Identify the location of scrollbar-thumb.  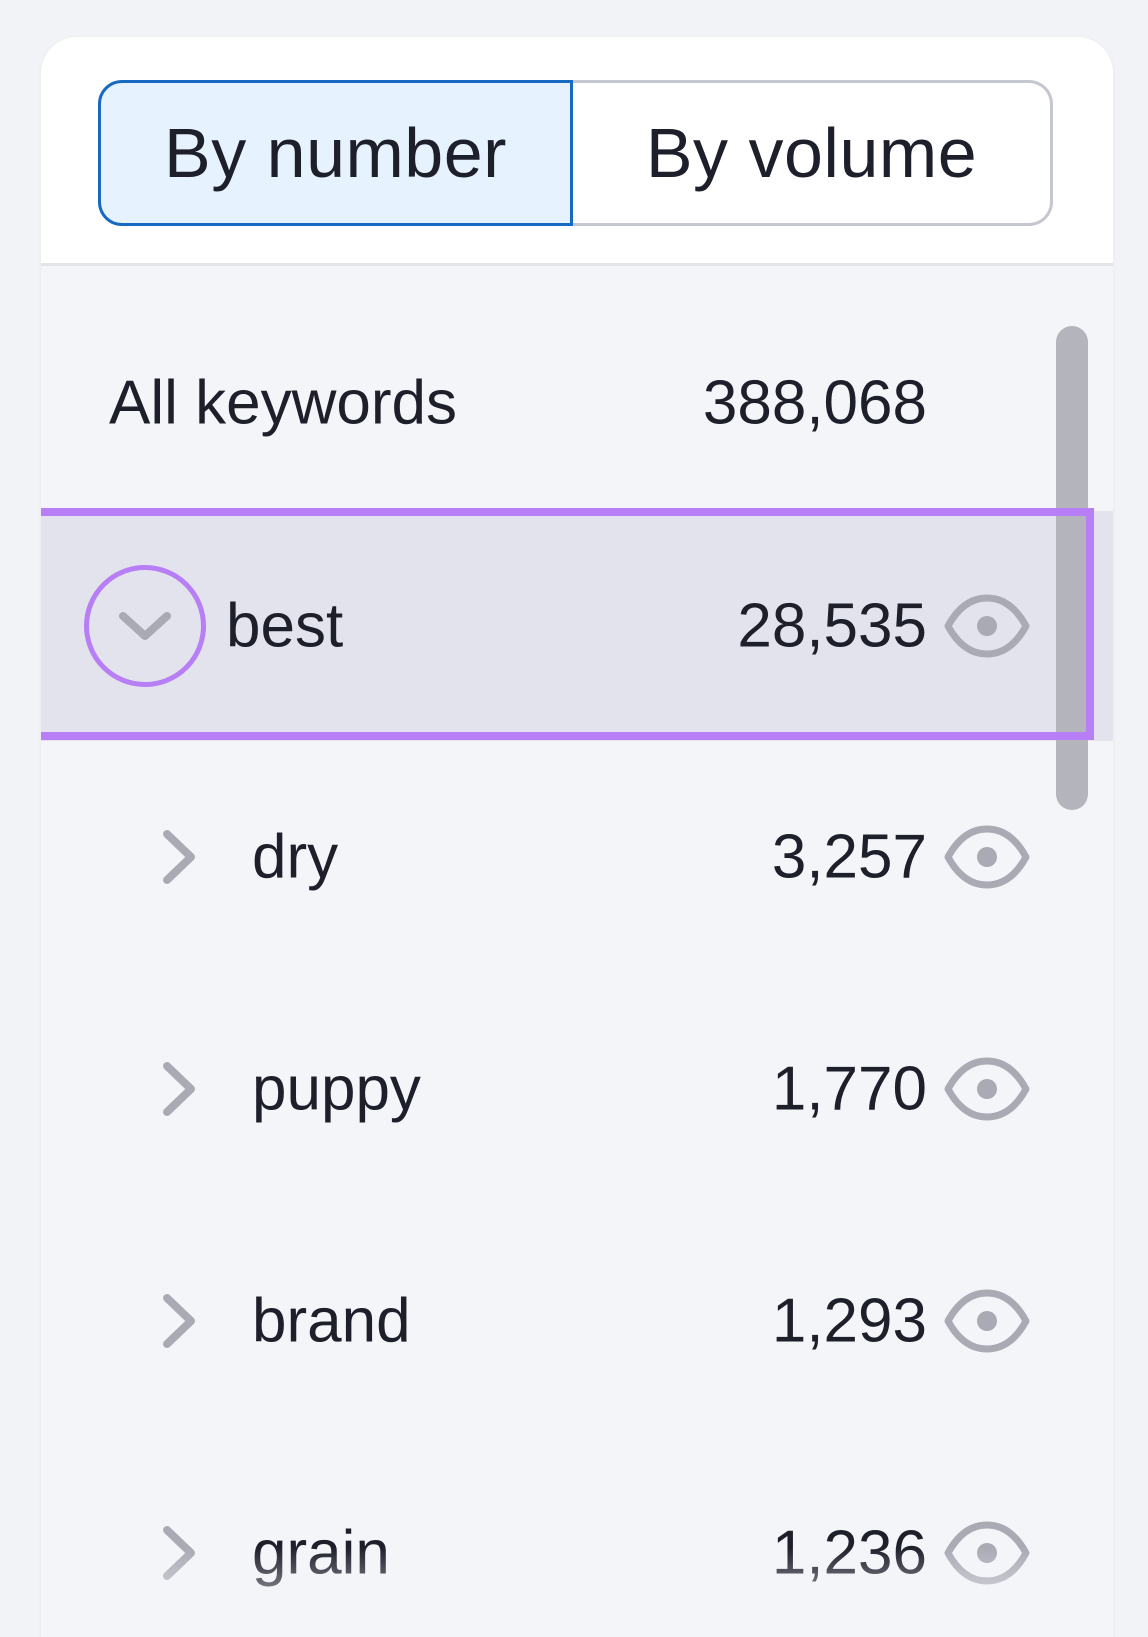
(1072, 568).